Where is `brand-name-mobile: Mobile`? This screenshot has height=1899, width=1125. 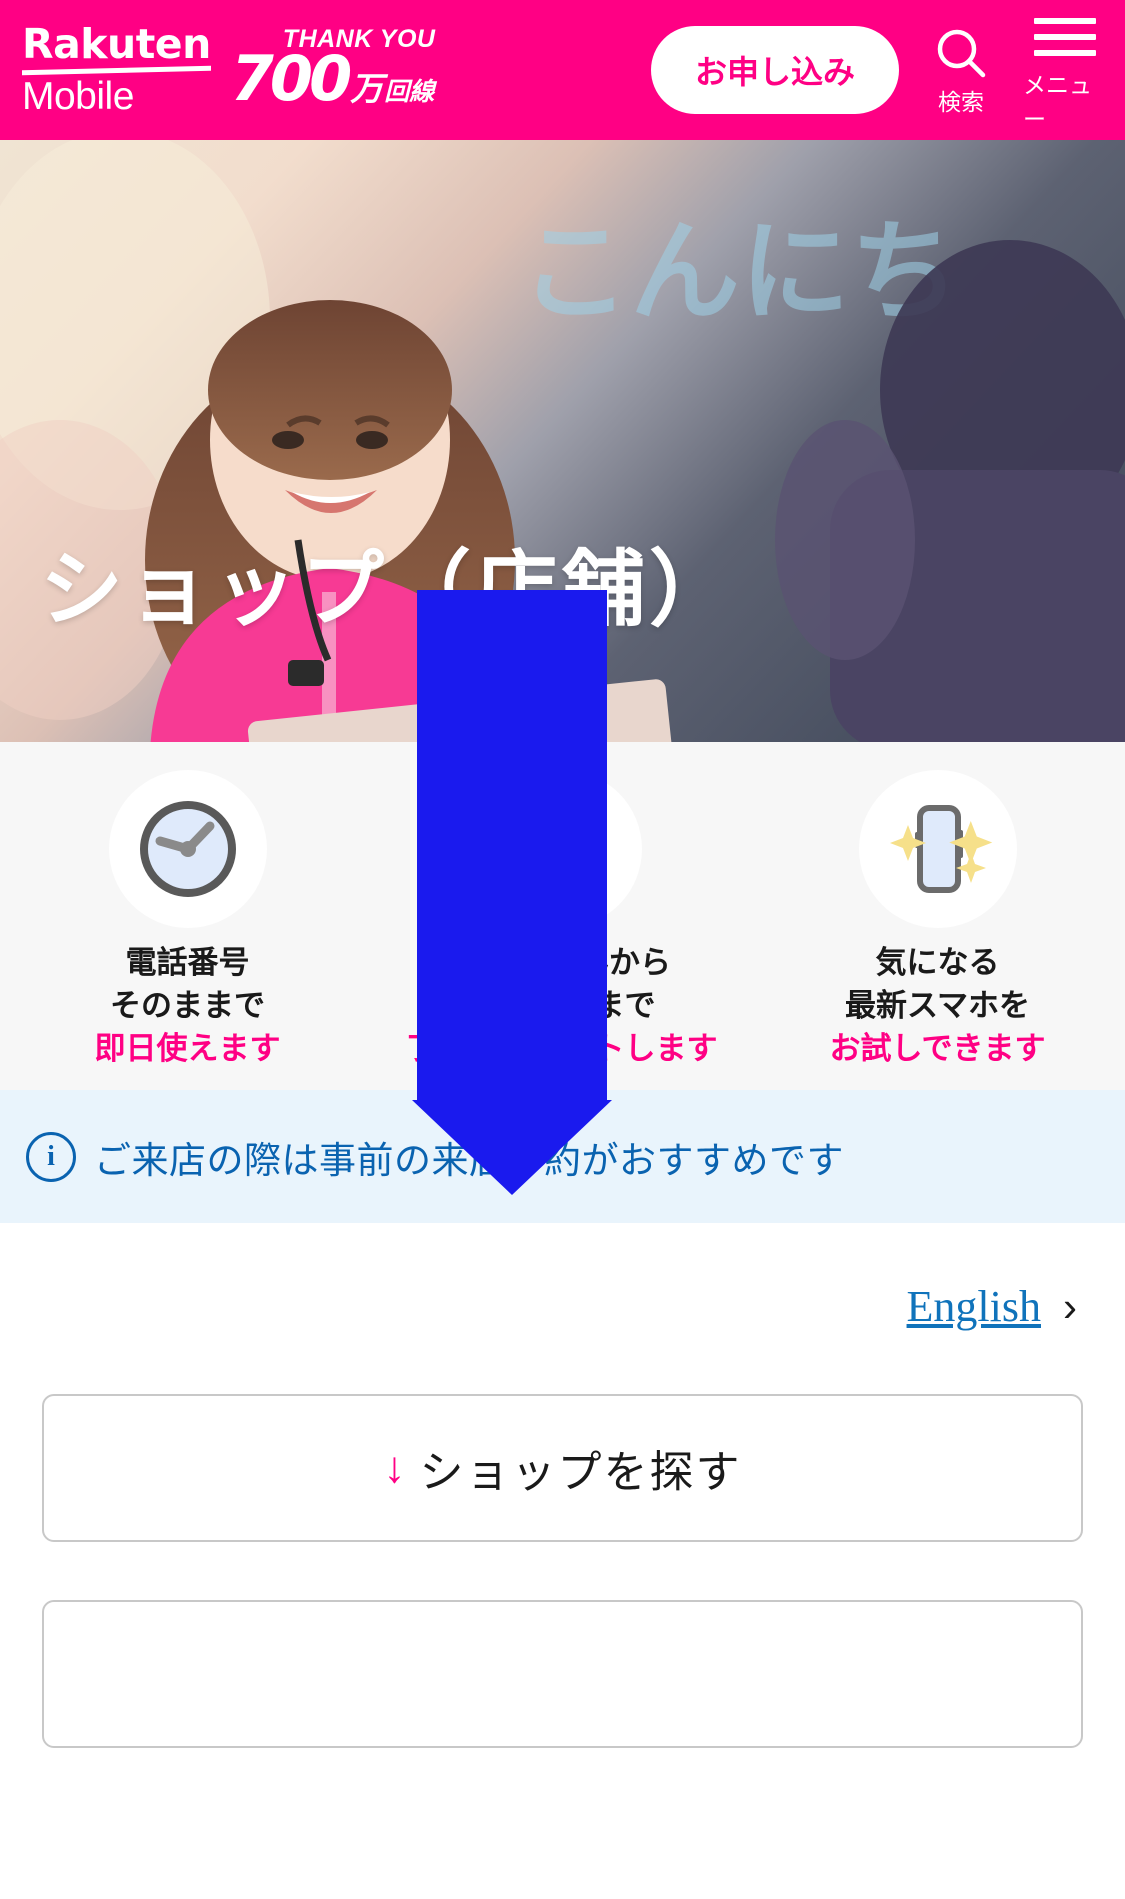
brand-name-mobile: Mobile is located at coordinates (78, 96).